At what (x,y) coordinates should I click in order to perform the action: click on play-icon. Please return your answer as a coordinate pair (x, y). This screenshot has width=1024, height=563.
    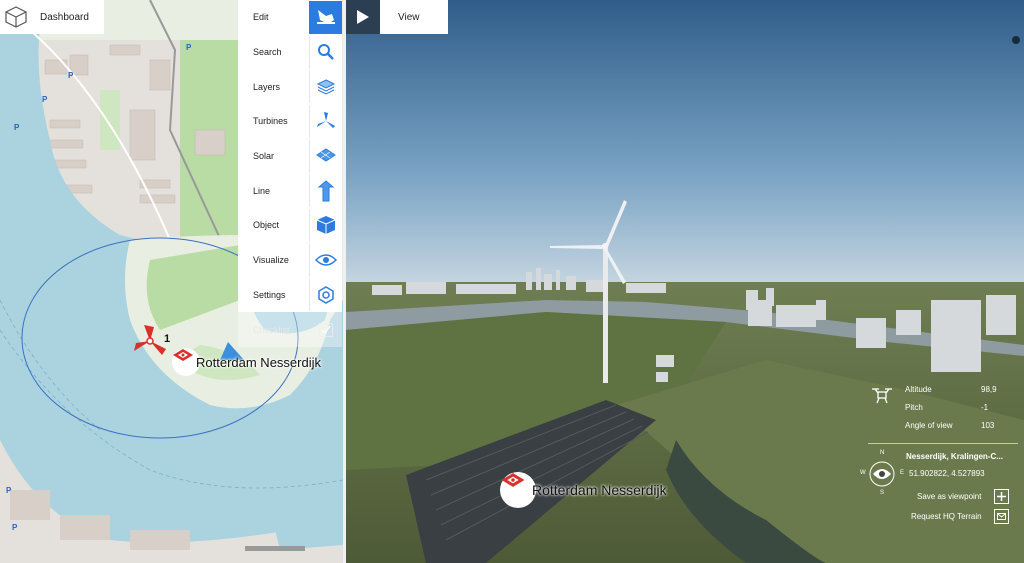
    Looking at the image, I should click on (363, 17).